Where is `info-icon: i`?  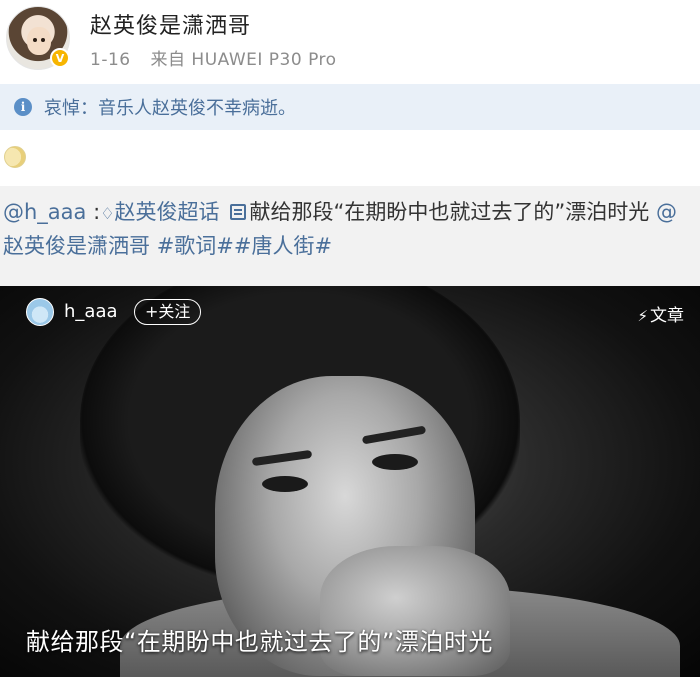 info-icon: i is located at coordinates (23, 107).